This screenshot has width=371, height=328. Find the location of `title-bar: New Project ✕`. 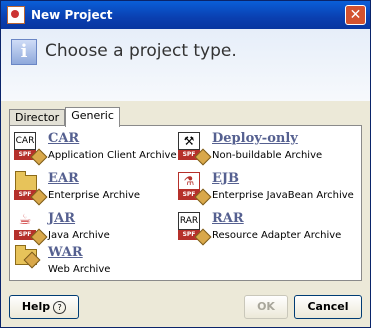

title-bar: New Project ✕ is located at coordinates (185, 15).